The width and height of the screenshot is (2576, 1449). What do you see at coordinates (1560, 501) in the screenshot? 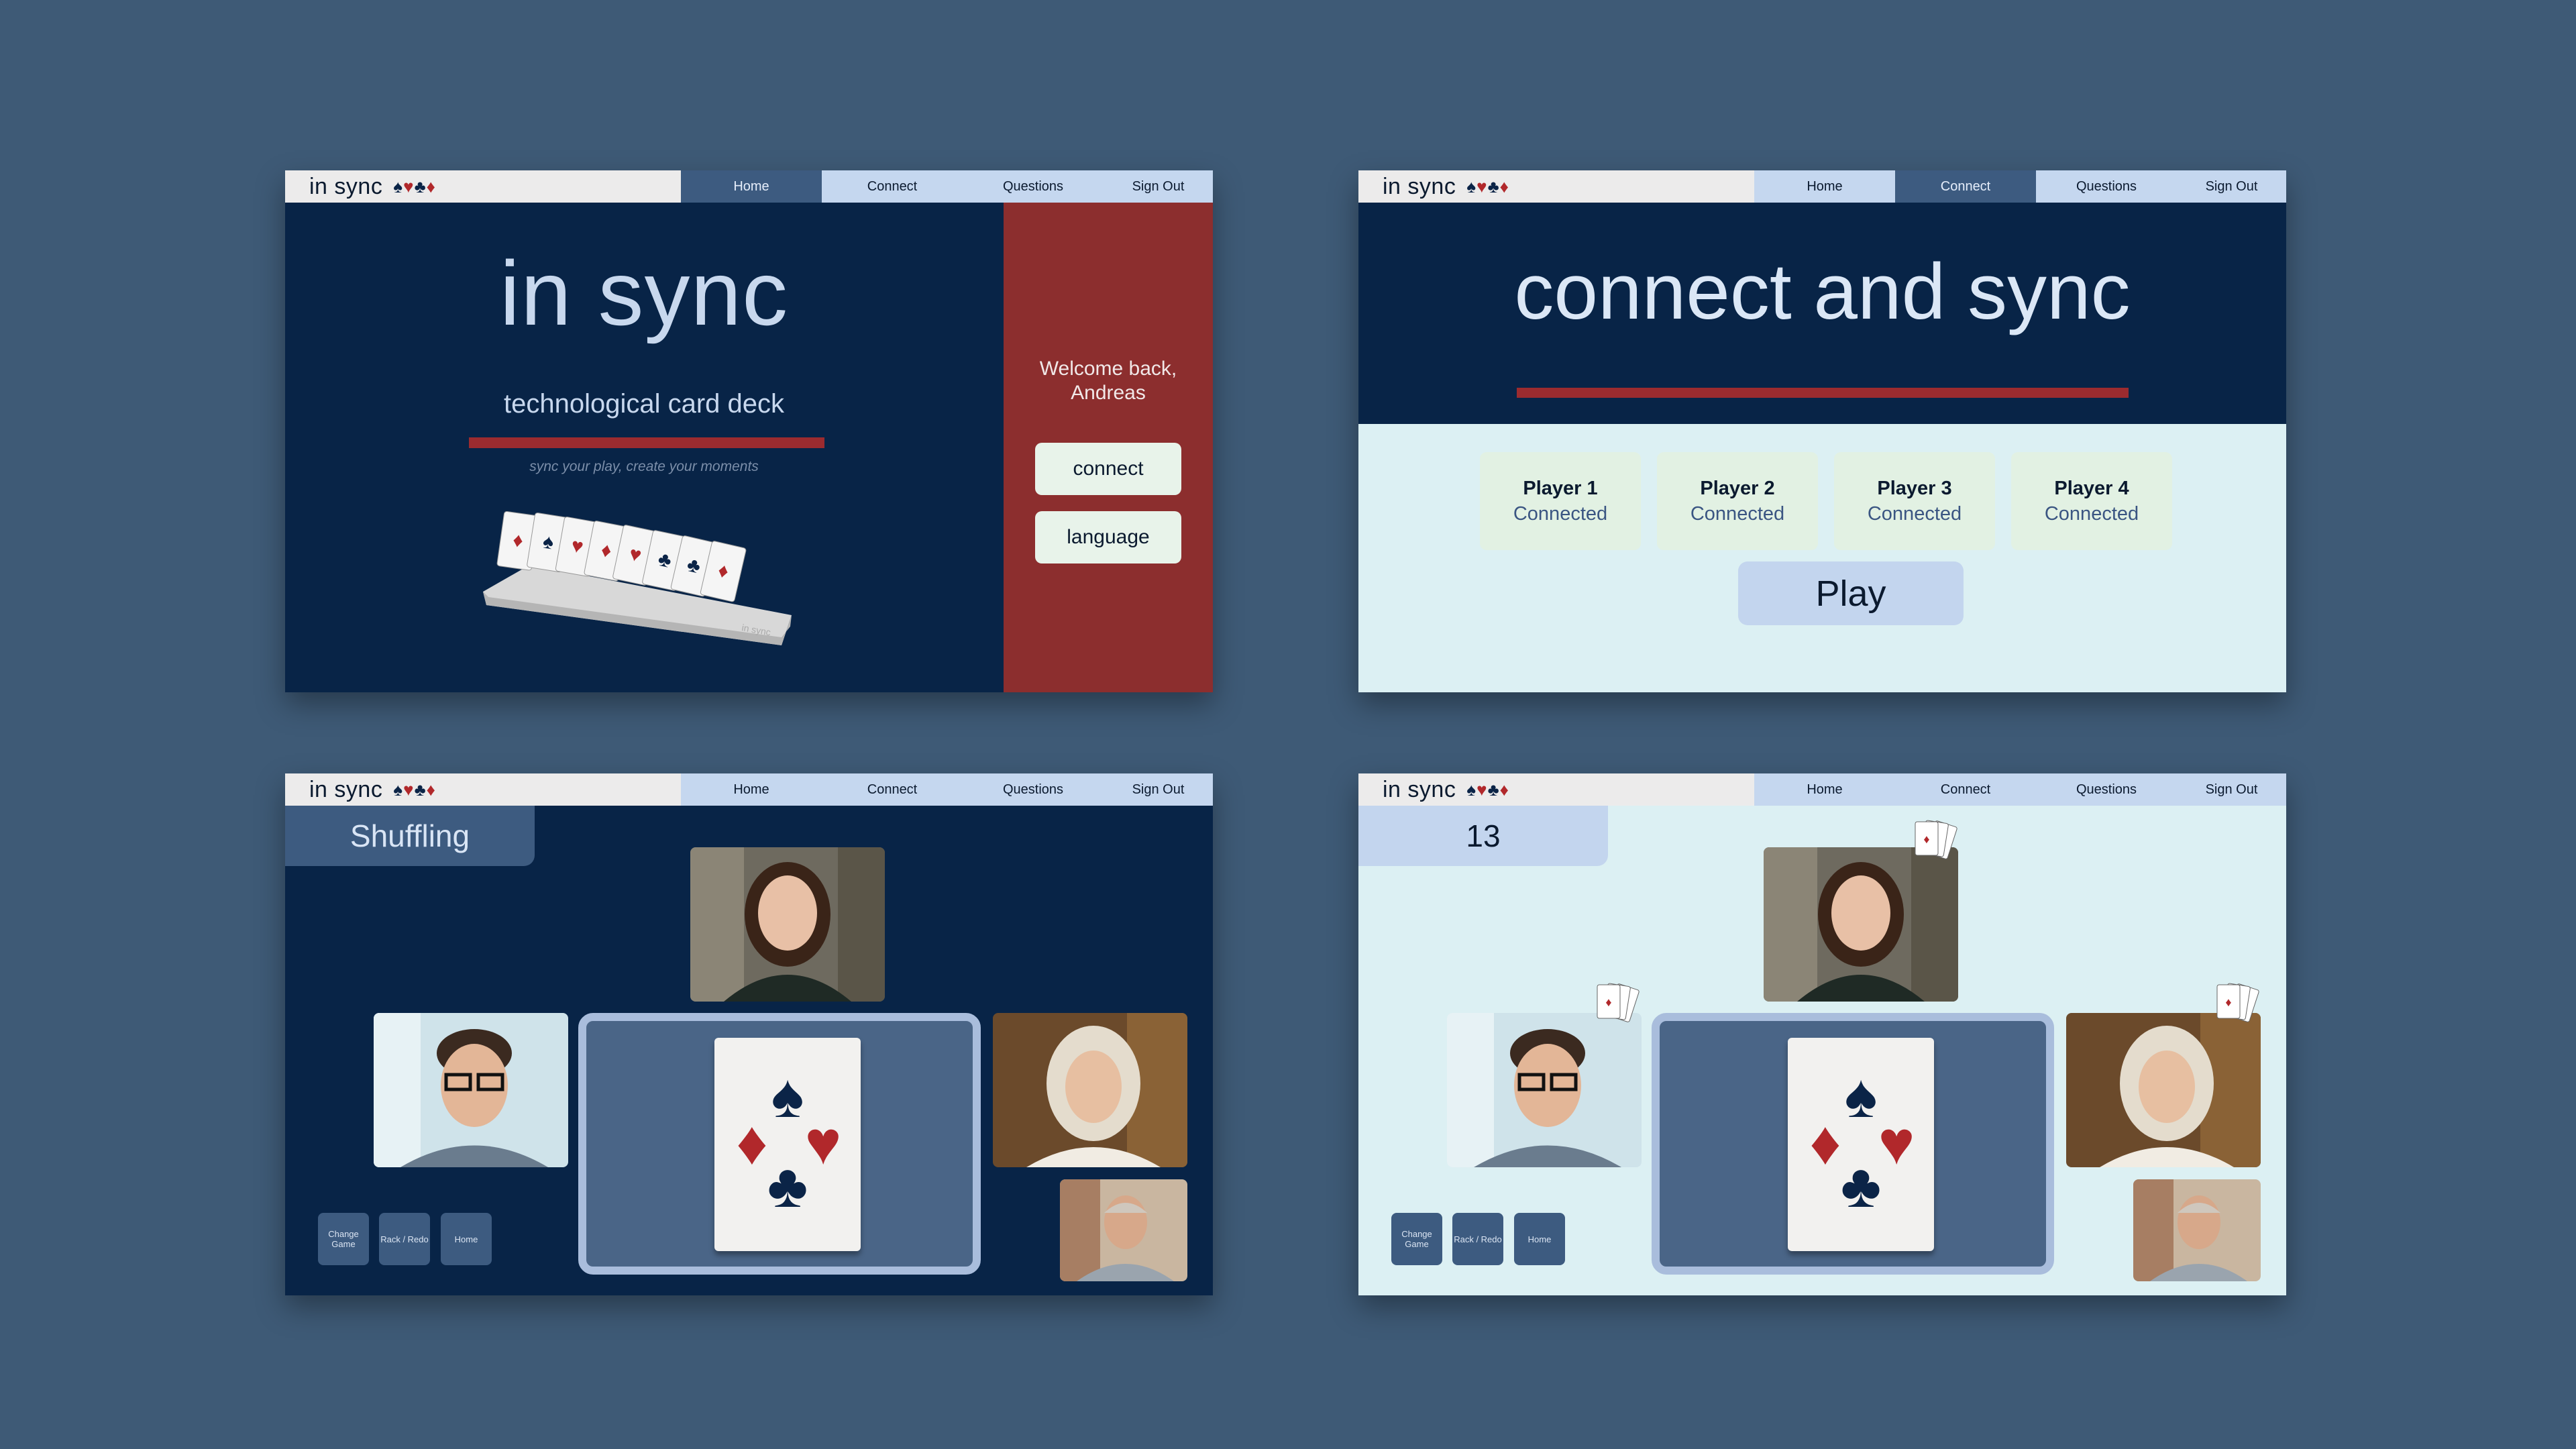
I see `player-card-1: Player 1 Connected` at bounding box center [1560, 501].